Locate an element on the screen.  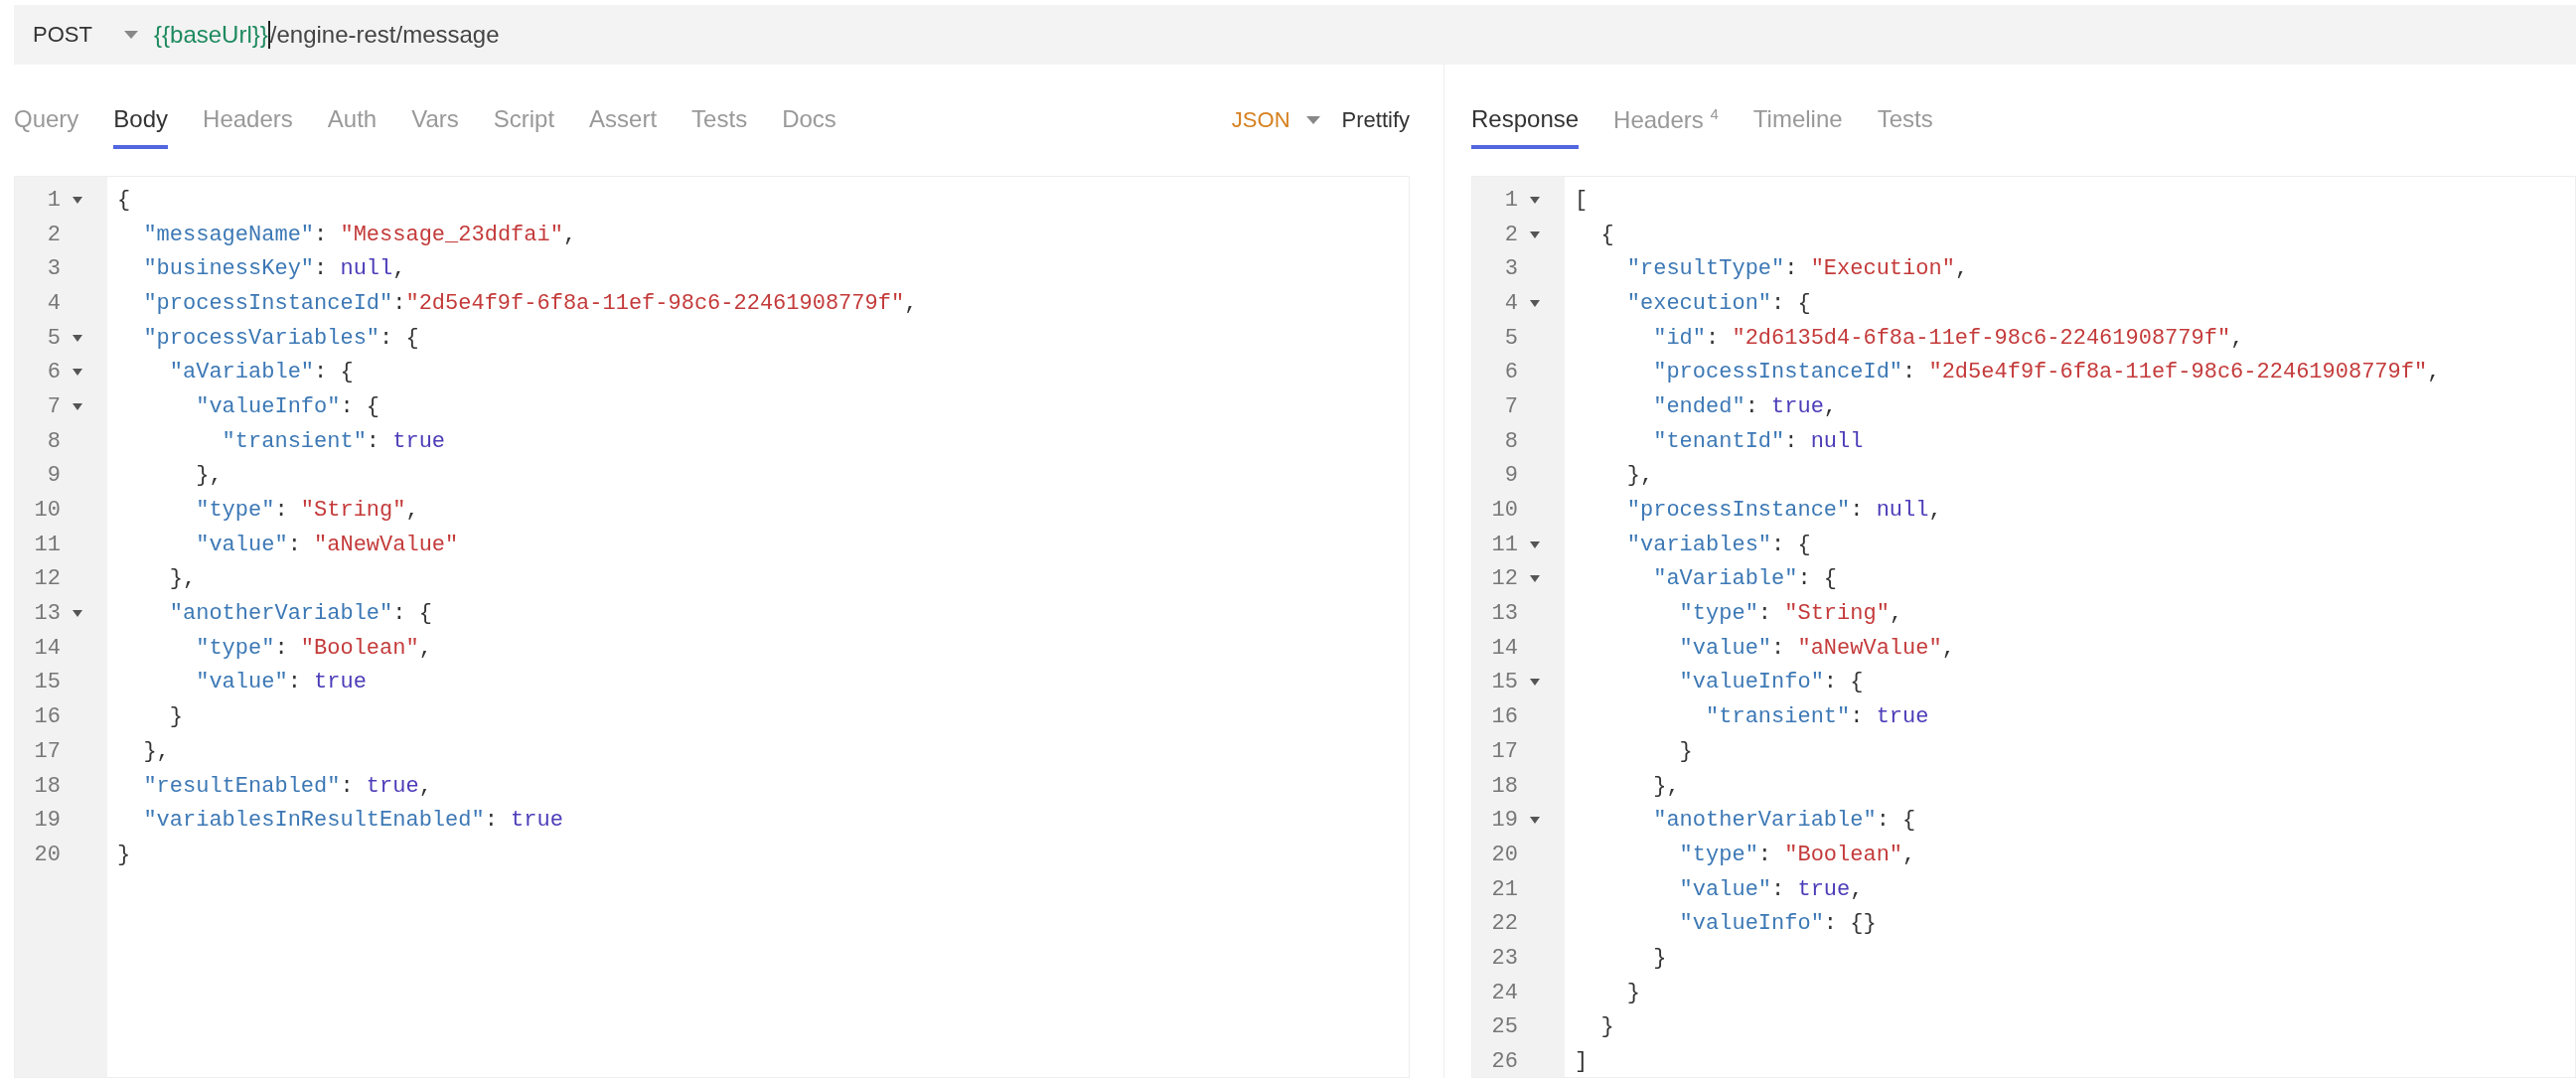
tab: Docs is located at coordinates (809, 123).